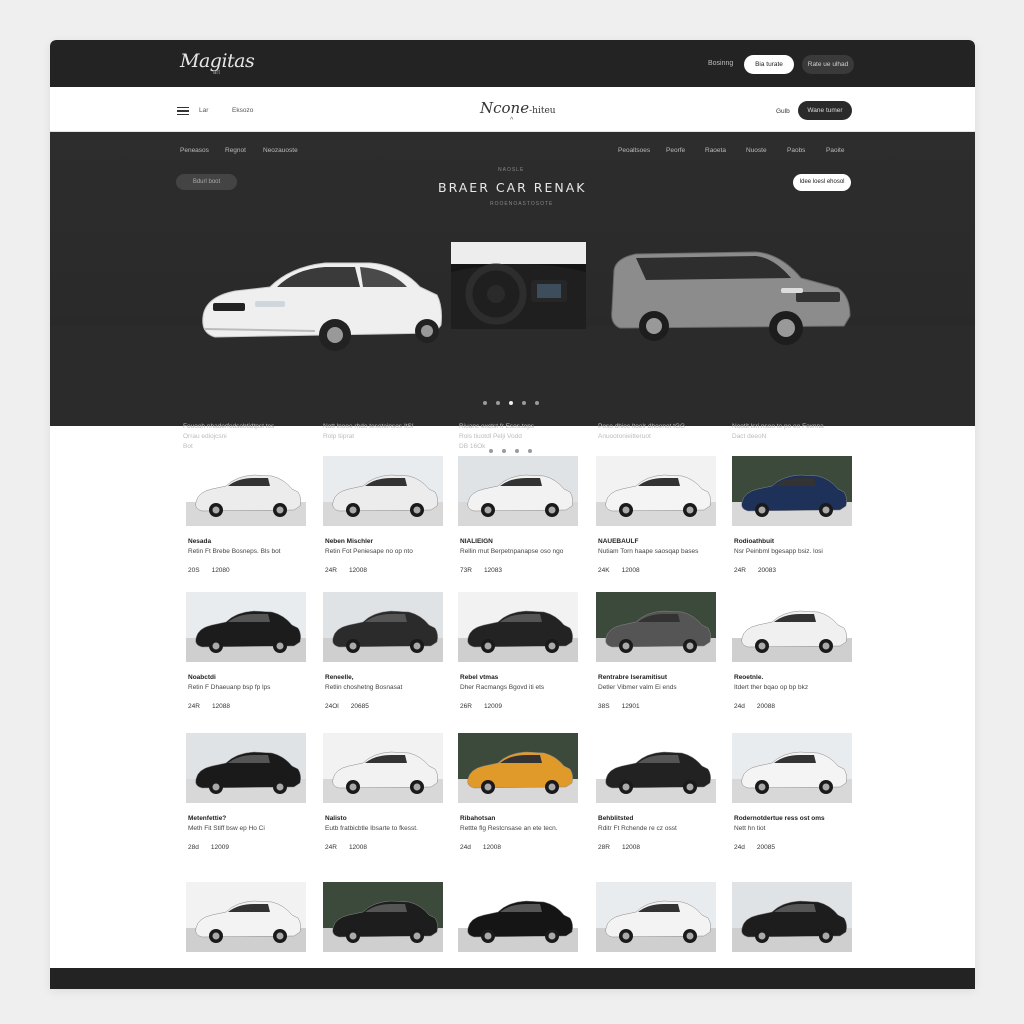 Image resolution: width=1024 pixels, height=1024 pixels. I want to click on hero-menu-item: Paoite, so click(835, 150).